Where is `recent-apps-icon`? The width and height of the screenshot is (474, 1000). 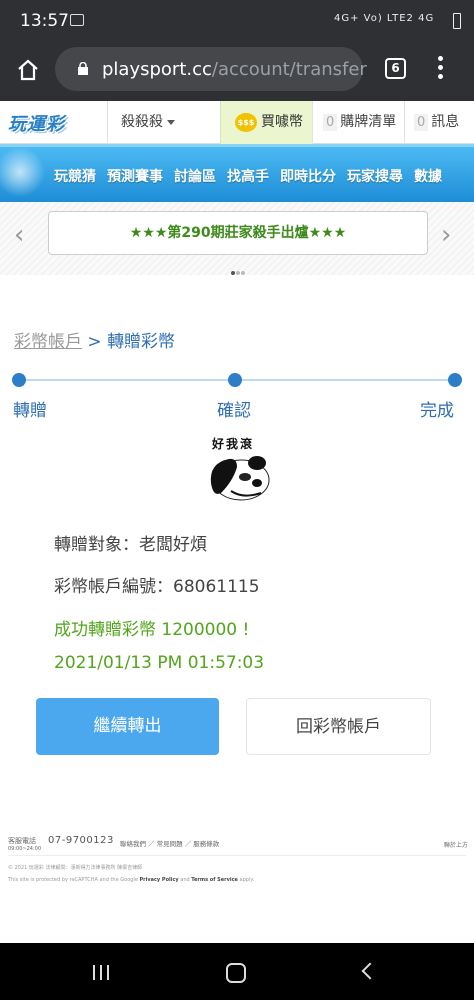
recent-apps-icon is located at coordinates (103, 974).